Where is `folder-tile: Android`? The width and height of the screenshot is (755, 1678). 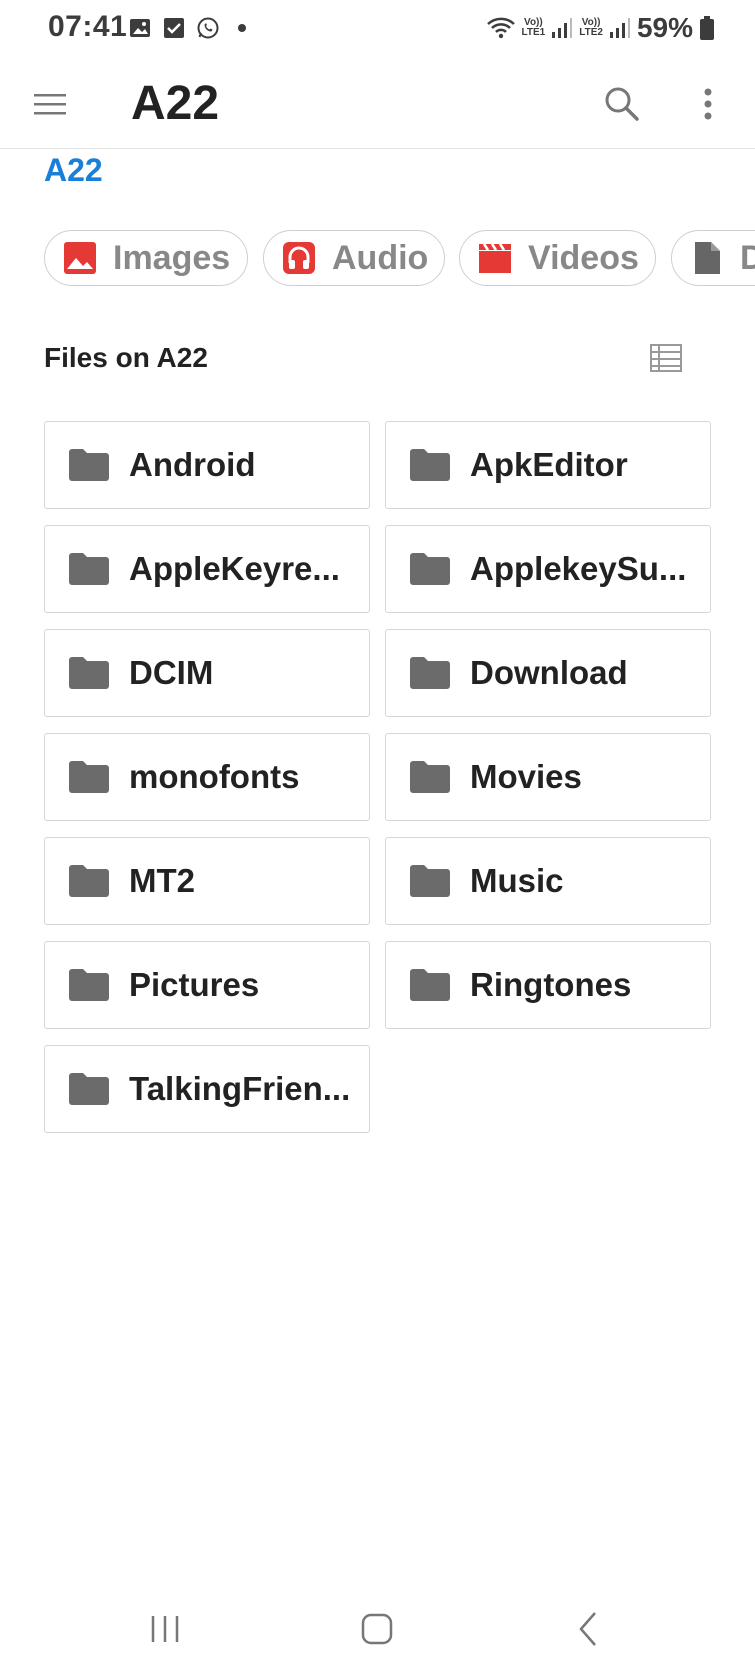
folder-tile: Android is located at coordinates (207, 465).